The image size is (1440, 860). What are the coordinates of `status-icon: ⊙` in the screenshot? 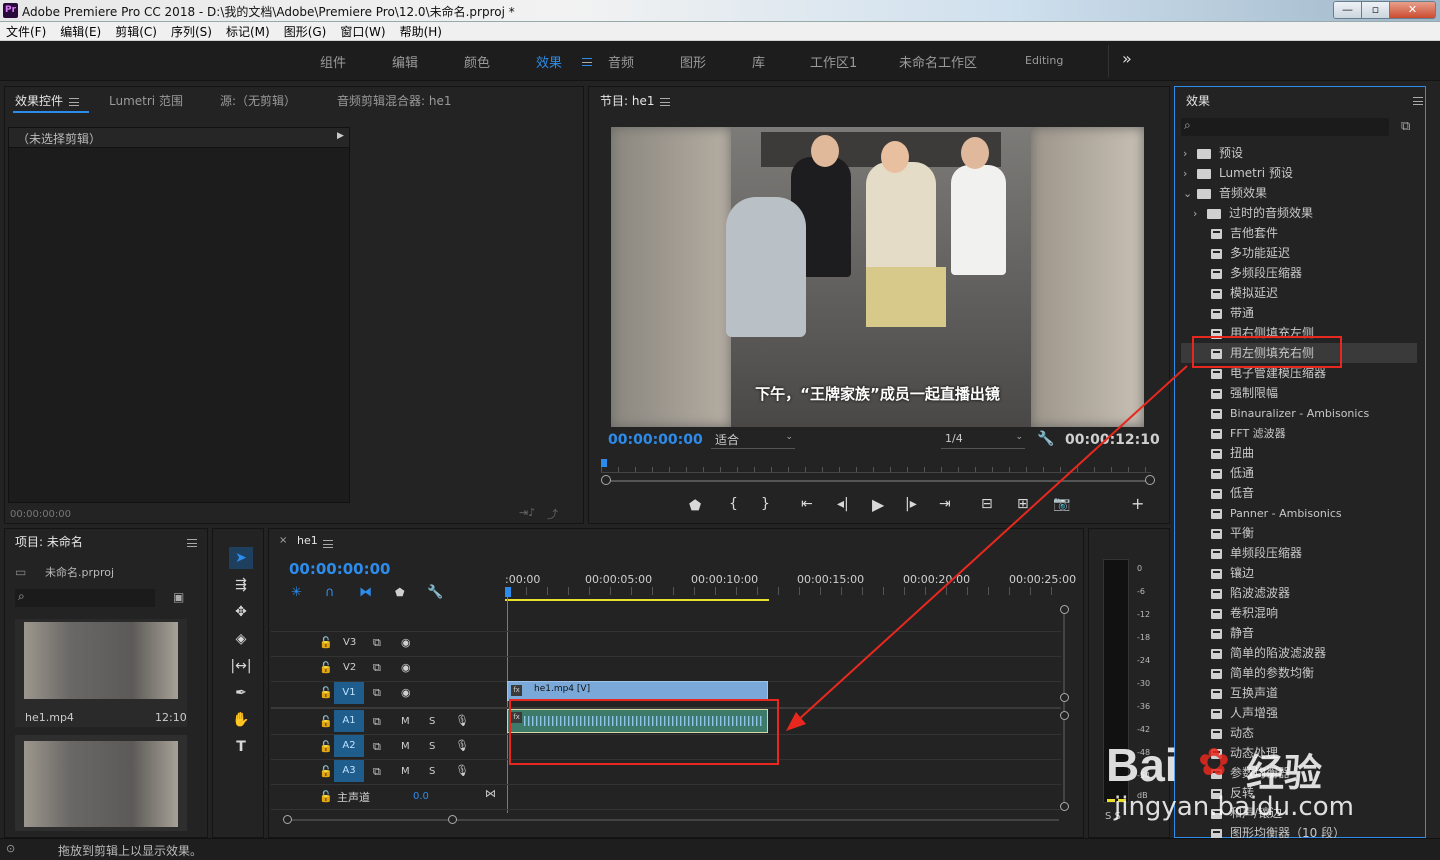 It's located at (11, 848).